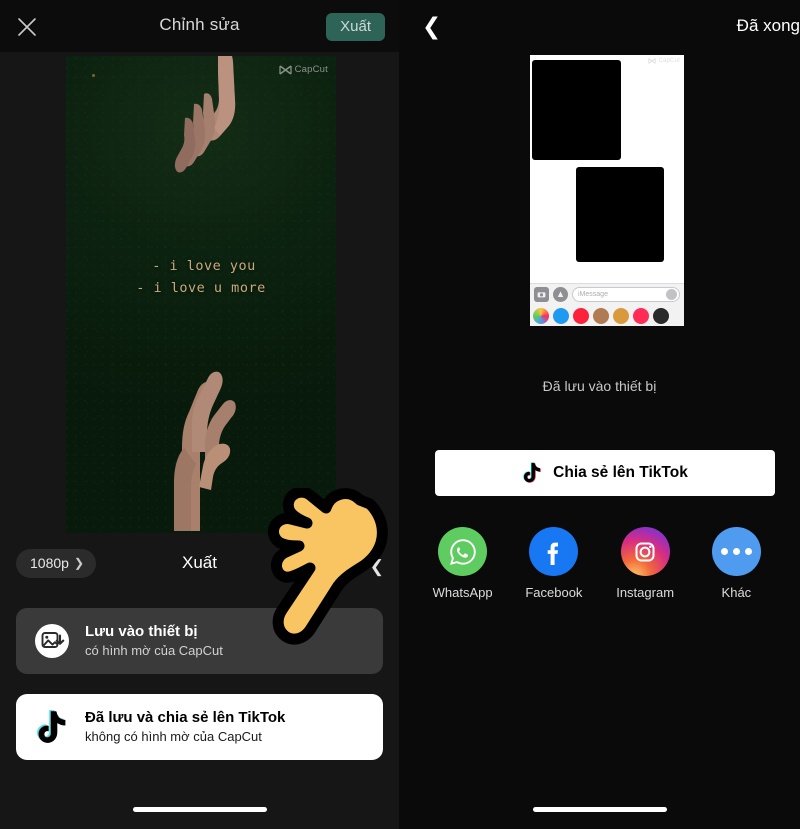 The height and width of the screenshot is (829, 800). What do you see at coordinates (736, 592) in the screenshot?
I see `share-label-more: Khác` at bounding box center [736, 592].